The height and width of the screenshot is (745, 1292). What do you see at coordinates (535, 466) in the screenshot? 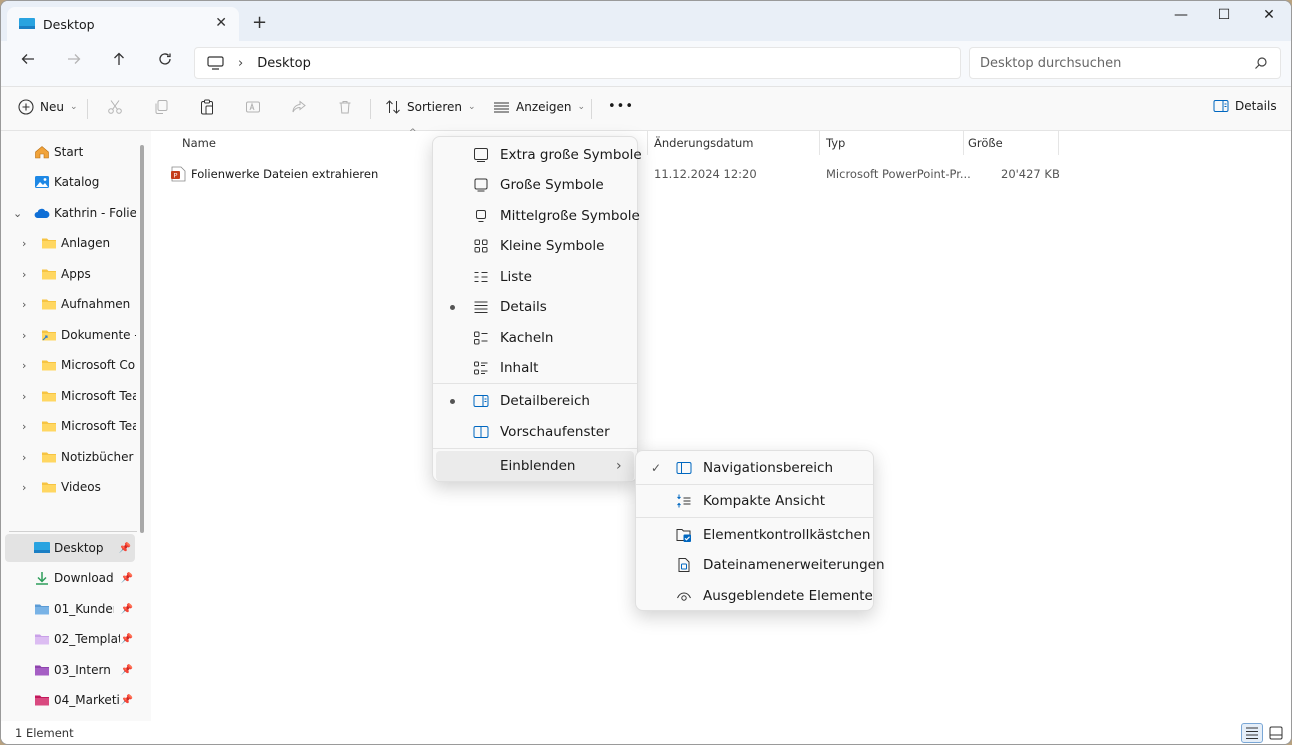
I see `menu-item-show: Einblenden ›` at bounding box center [535, 466].